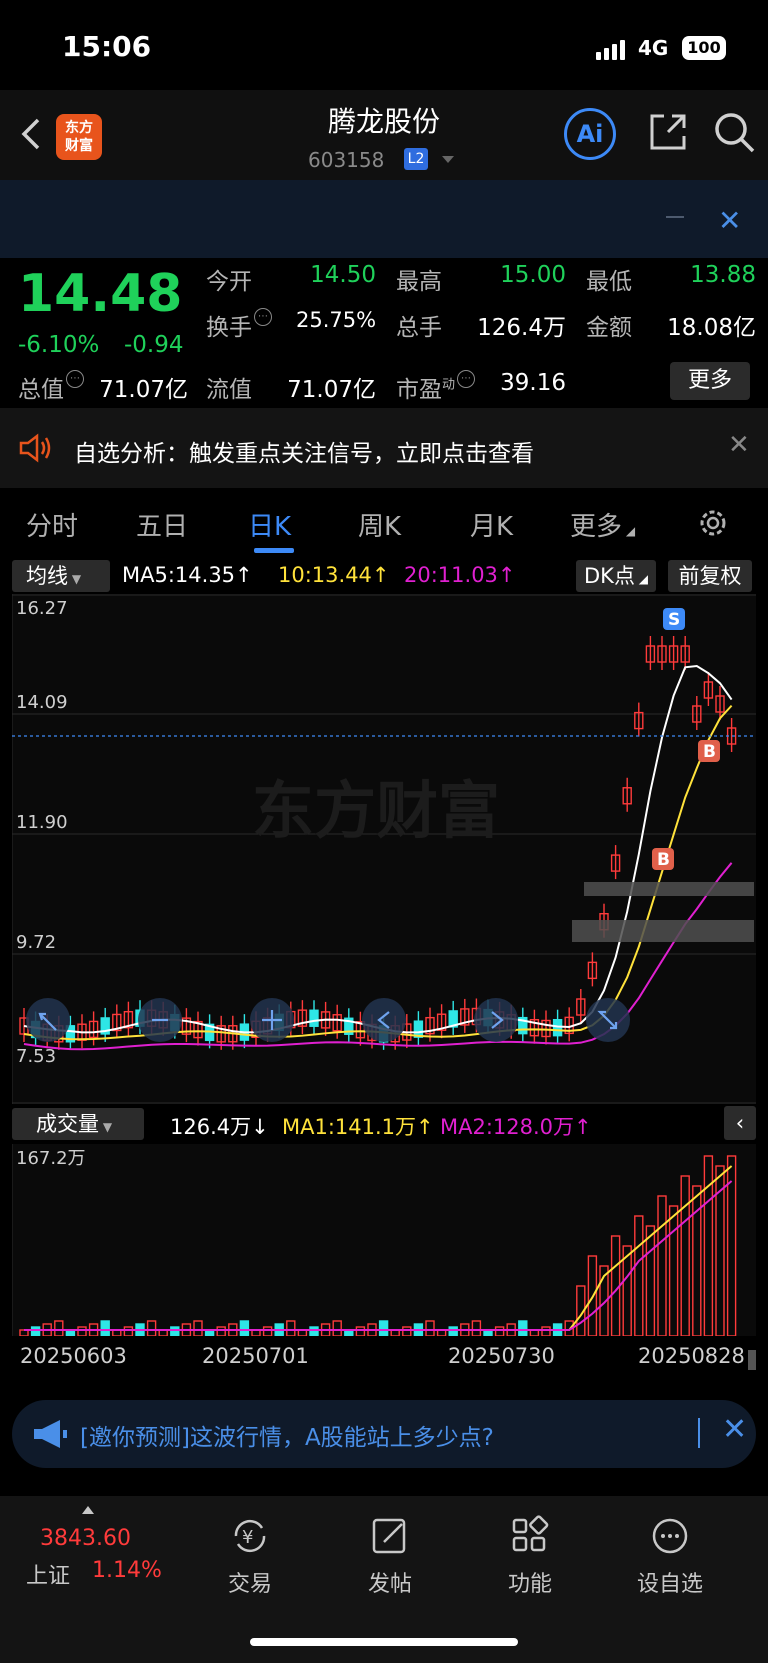  Describe the element at coordinates (389, 1536) in the screenshot. I see `edit-icon` at that location.